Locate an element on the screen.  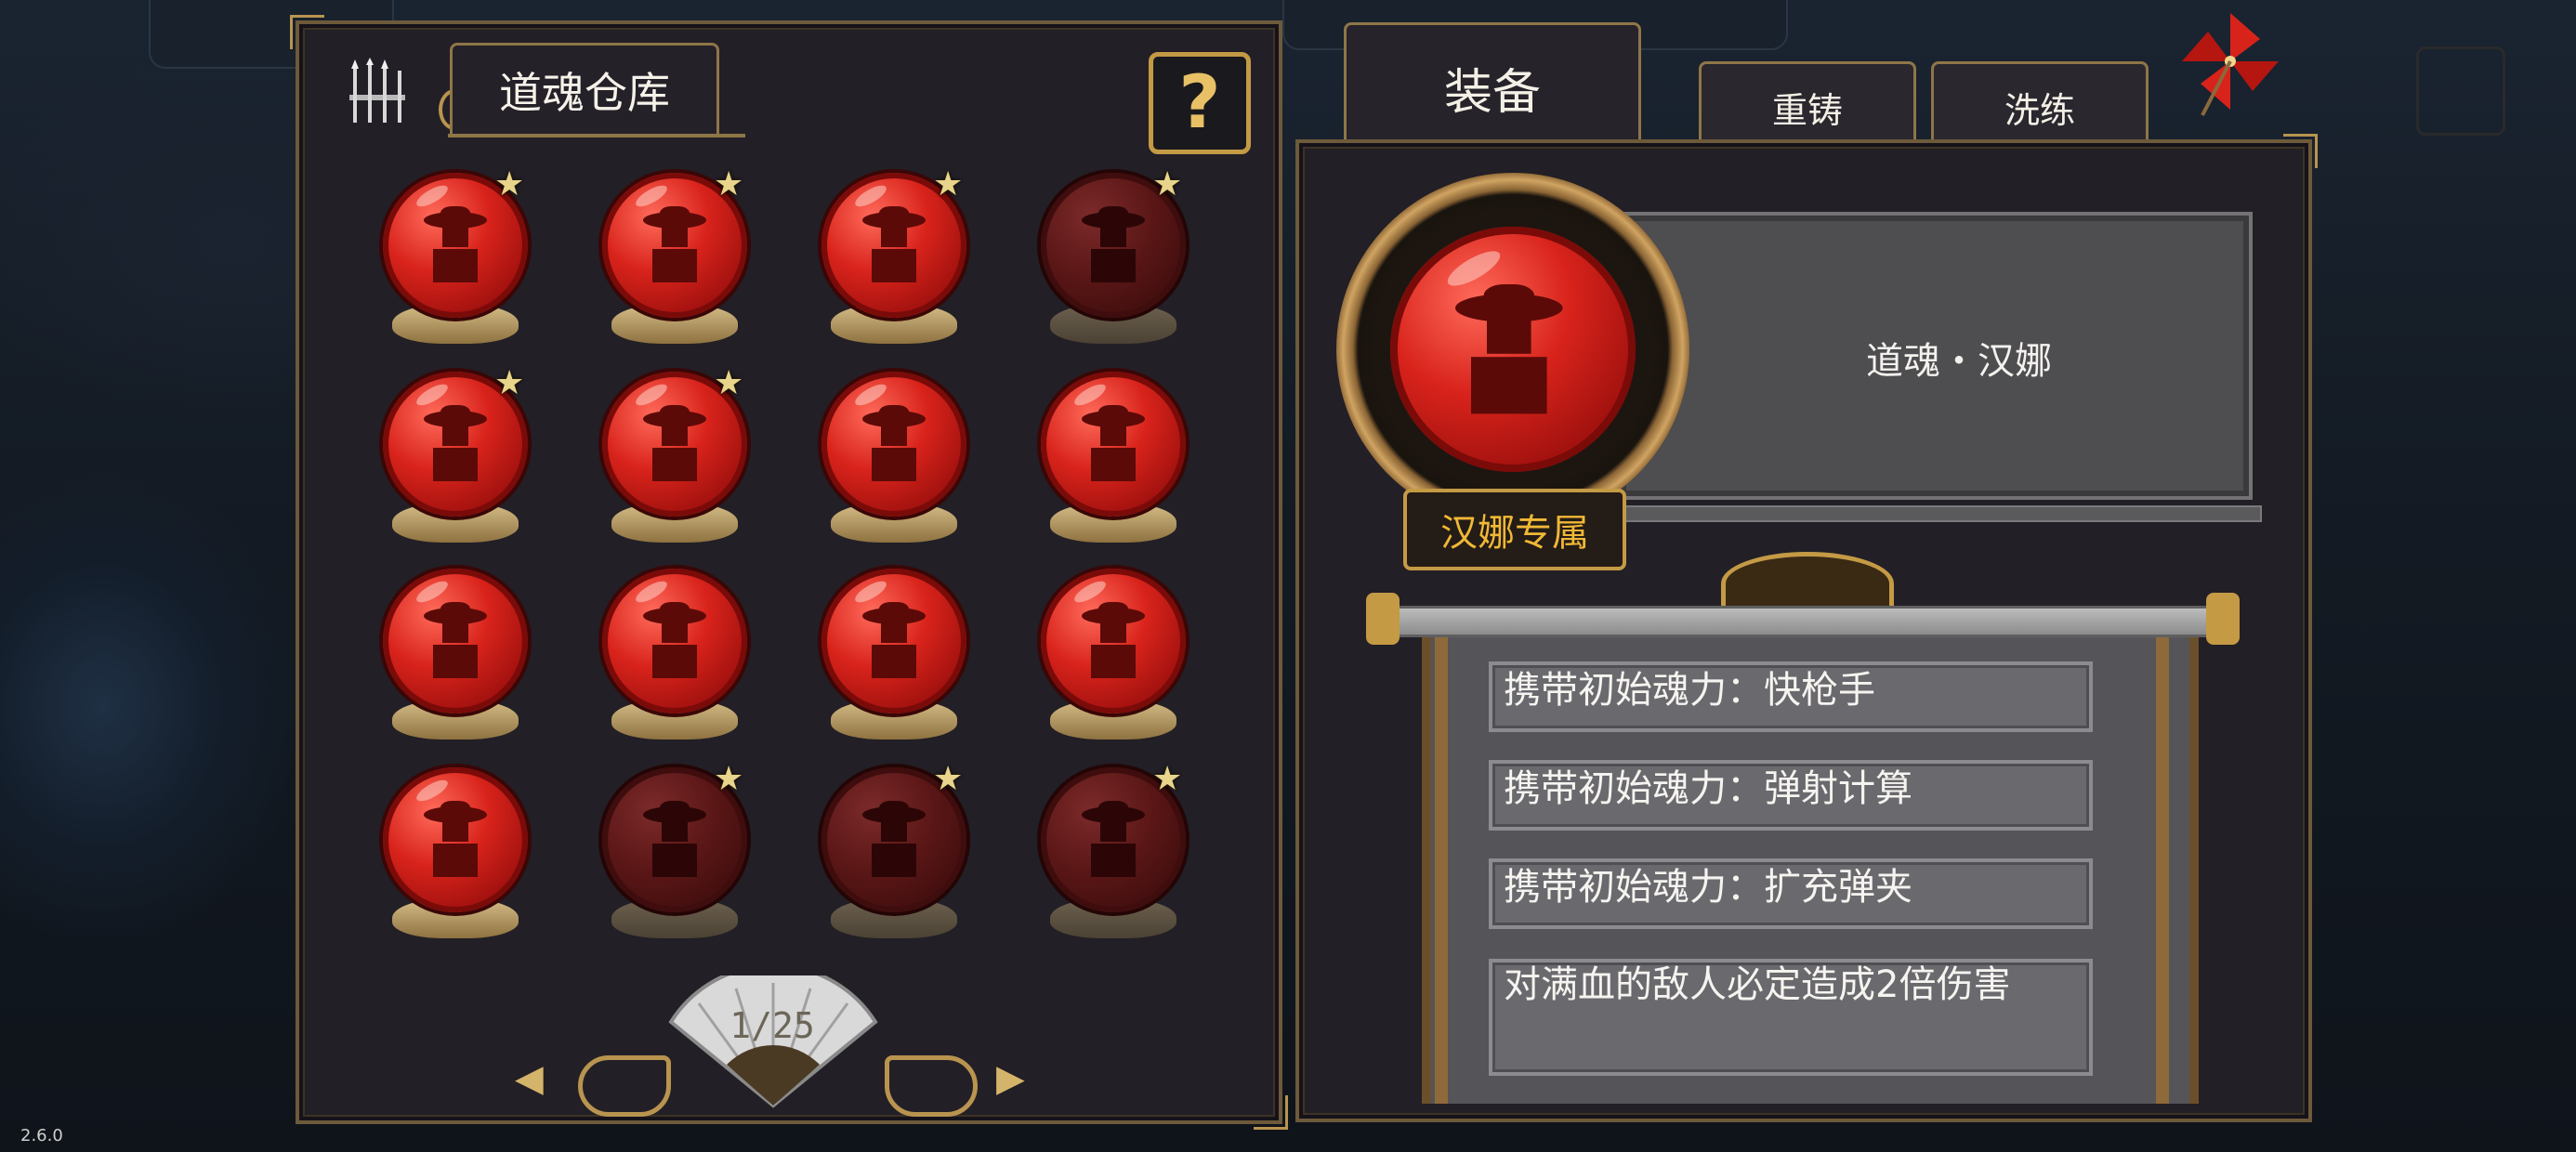
exclusive-badge: 汉娜专属 is located at coordinates (1514, 529).